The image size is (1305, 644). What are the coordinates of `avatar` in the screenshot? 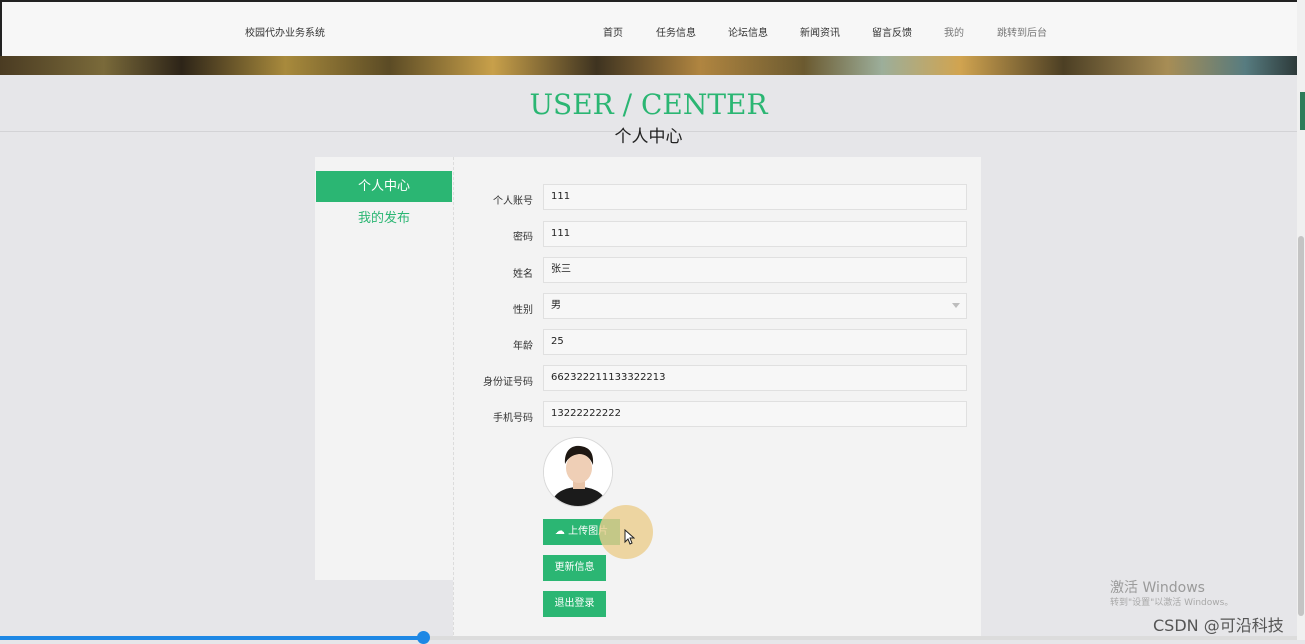 It's located at (578, 472).